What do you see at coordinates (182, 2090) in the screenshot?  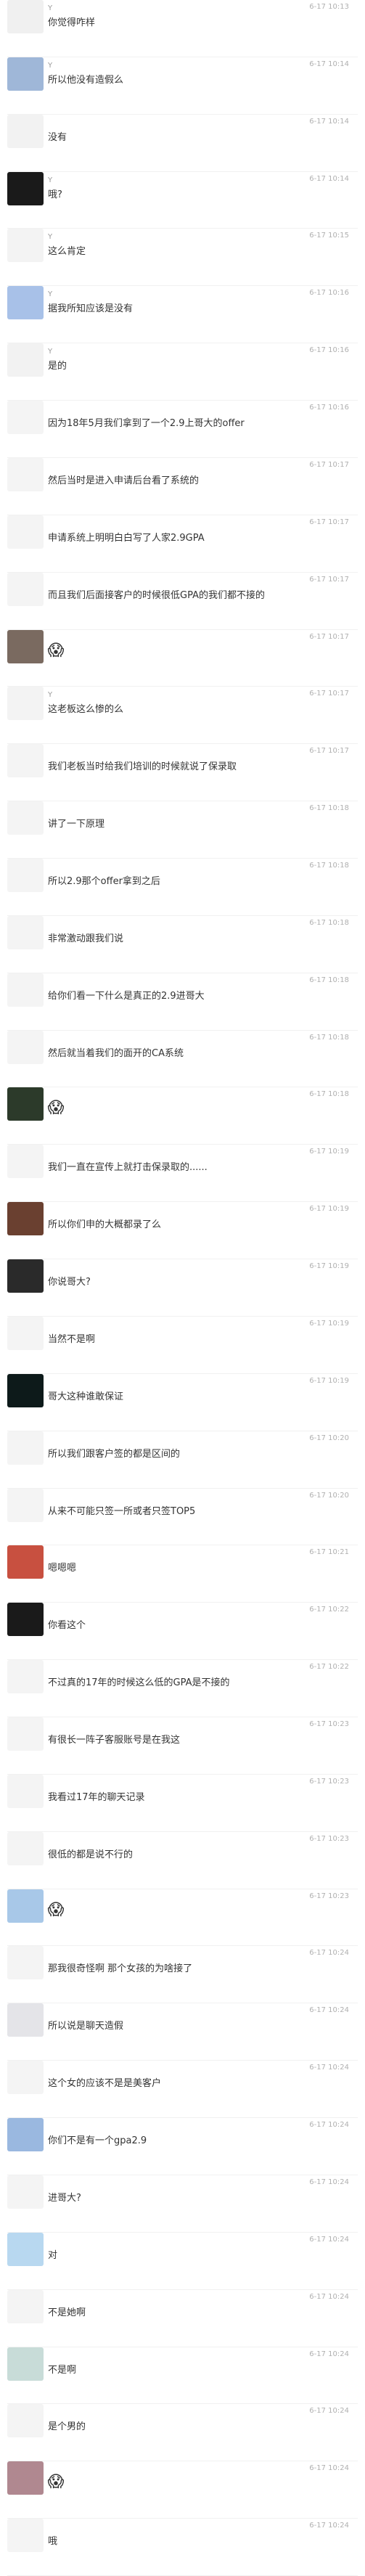 I see `message-row: 6-17 10:24 这个女的应该不是是美客户` at bounding box center [182, 2090].